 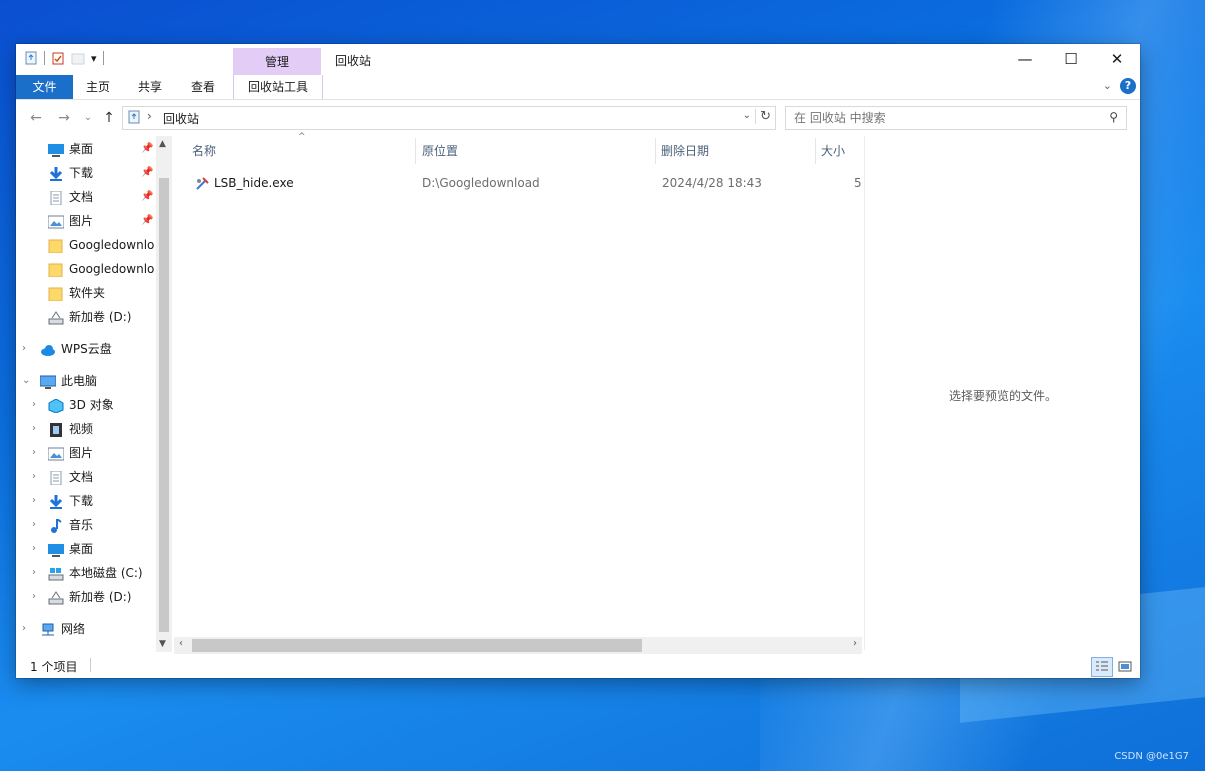 I want to click on navigation-bar: ← → ⌄ ↑ › 回收站 ⌄ ↻ ⚲, so click(x=578, y=118).